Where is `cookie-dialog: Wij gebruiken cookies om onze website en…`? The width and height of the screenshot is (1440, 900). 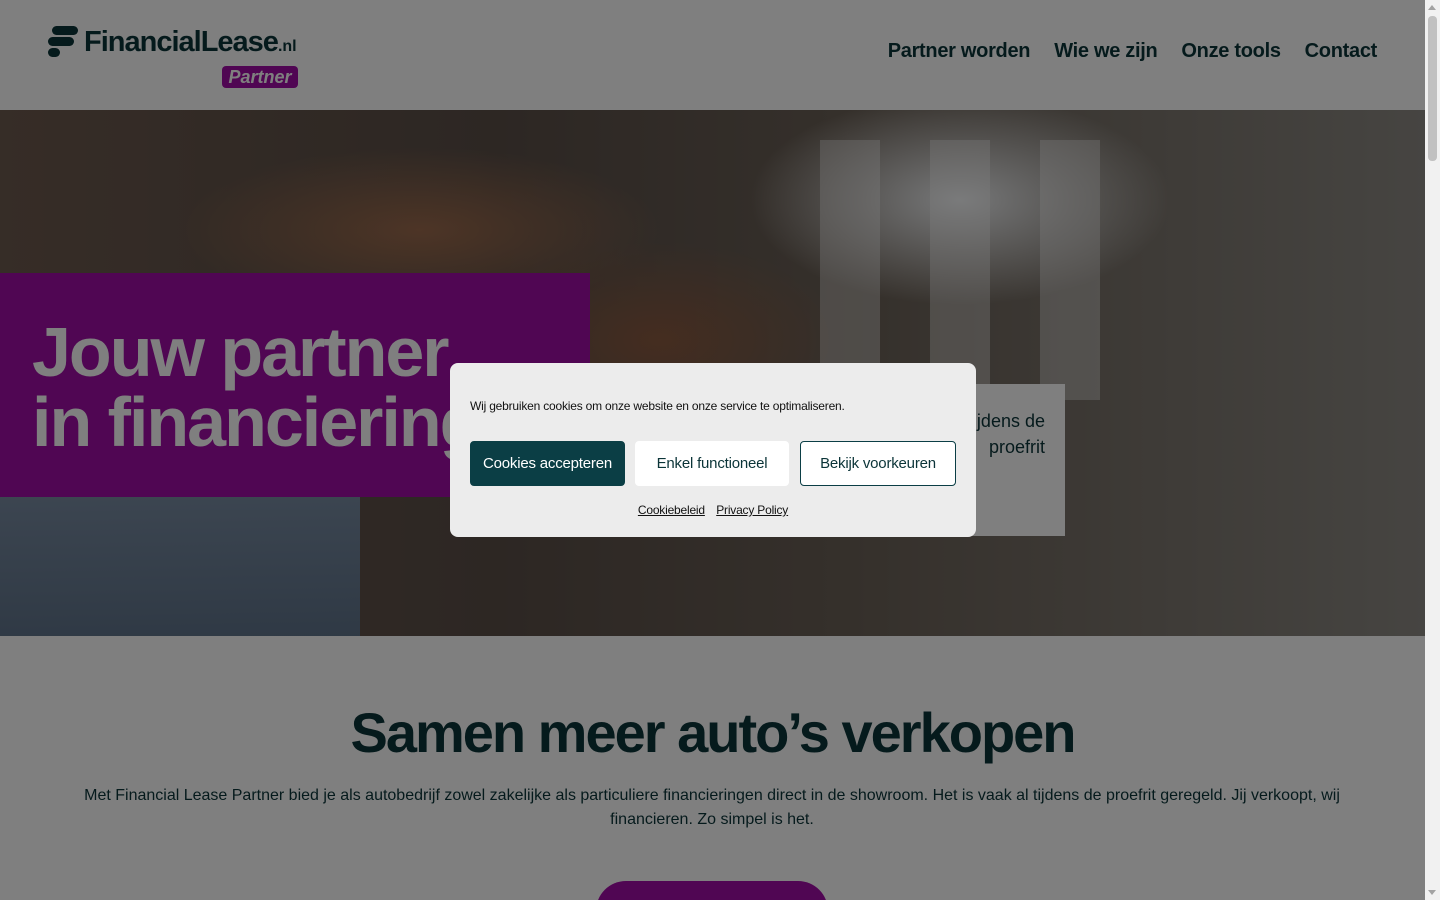 cookie-dialog: Wij gebruiken cookies om onze website en… is located at coordinates (713, 450).